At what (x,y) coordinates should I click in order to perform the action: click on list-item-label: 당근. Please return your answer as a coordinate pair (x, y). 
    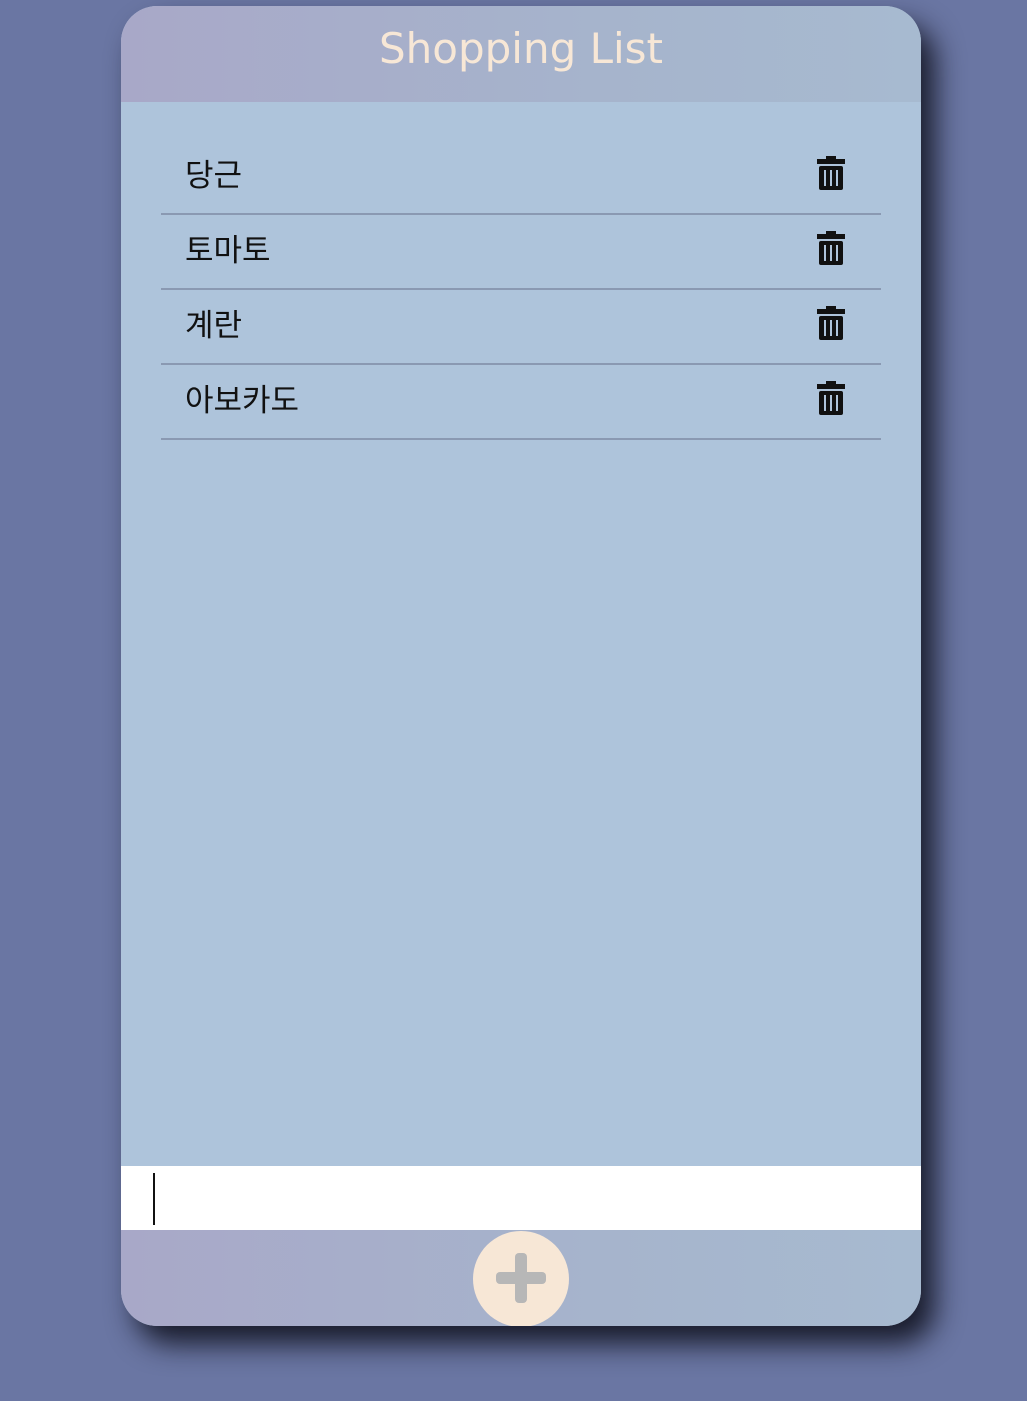
    Looking at the image, I should click on (214, 176).